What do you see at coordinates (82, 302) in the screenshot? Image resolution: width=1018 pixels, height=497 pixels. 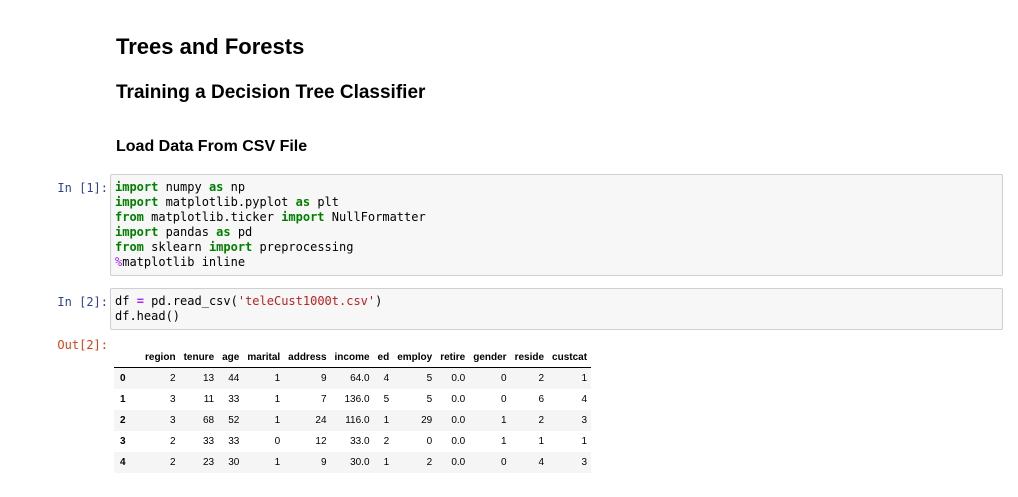 I see `input-prompt-2: In [2]:` at bounding box center [82, 302].